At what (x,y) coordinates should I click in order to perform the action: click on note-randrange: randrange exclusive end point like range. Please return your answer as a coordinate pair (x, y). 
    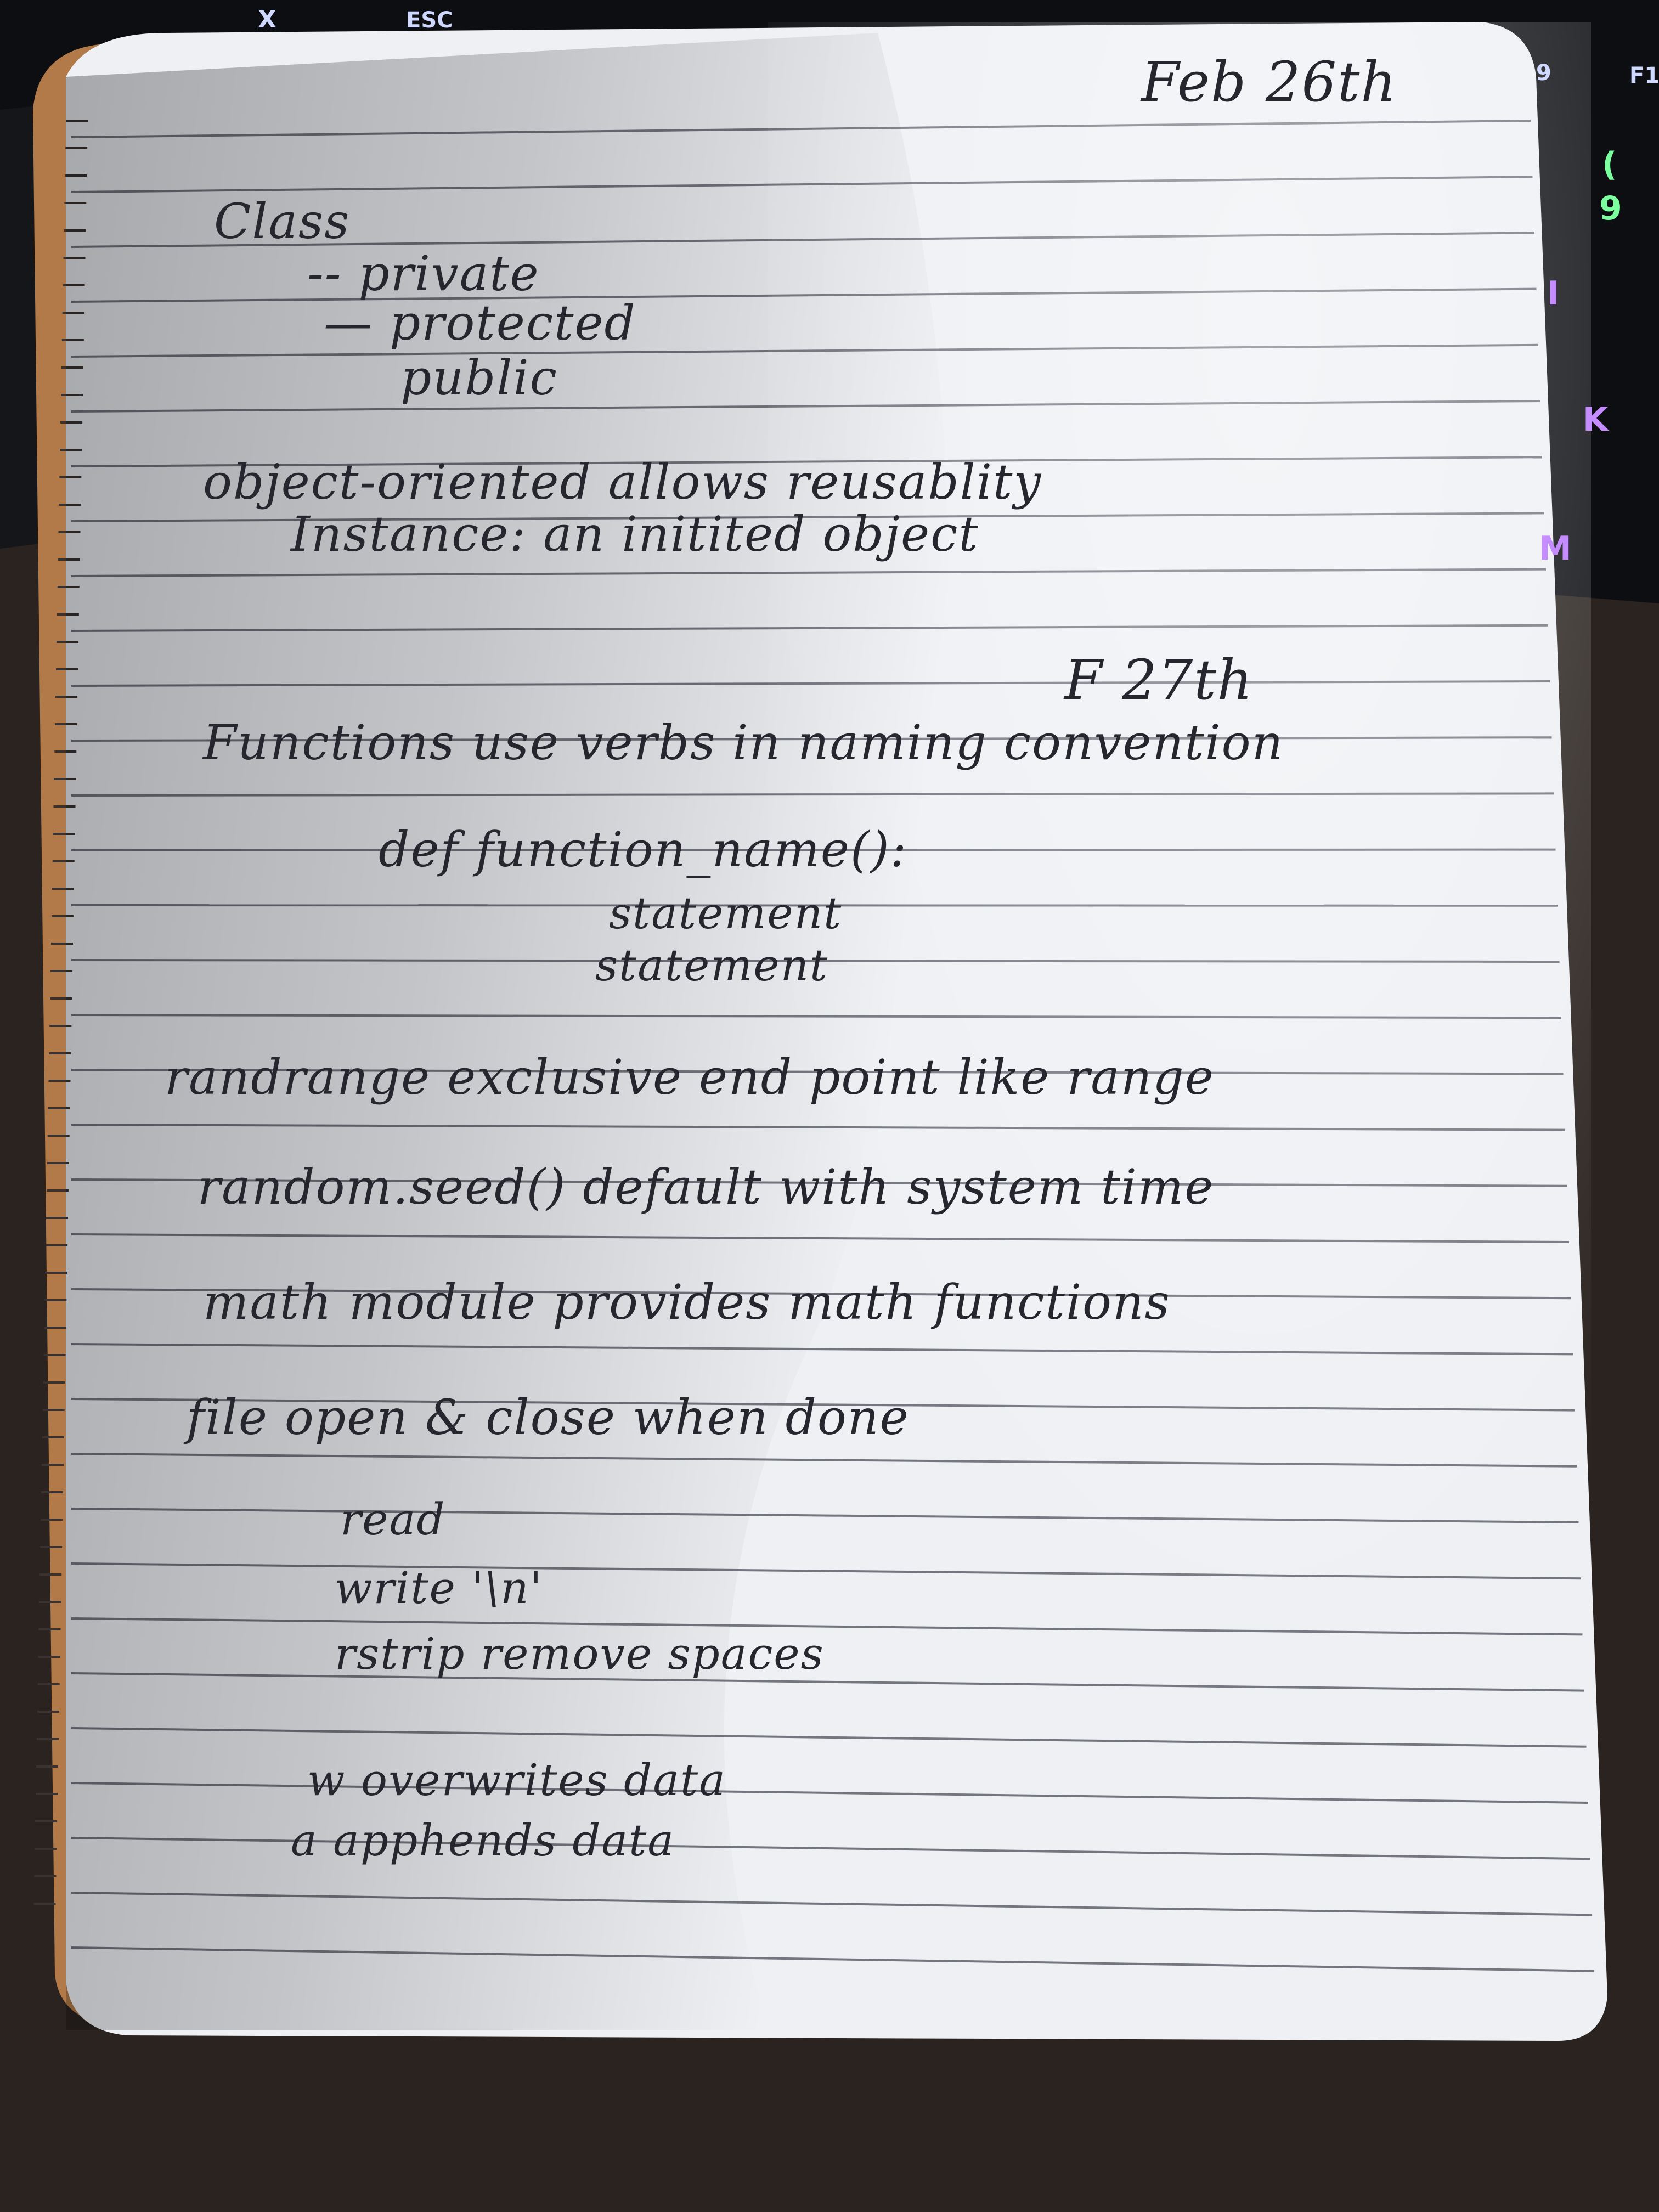
    Looking at the image, I should click on (690, 1077).